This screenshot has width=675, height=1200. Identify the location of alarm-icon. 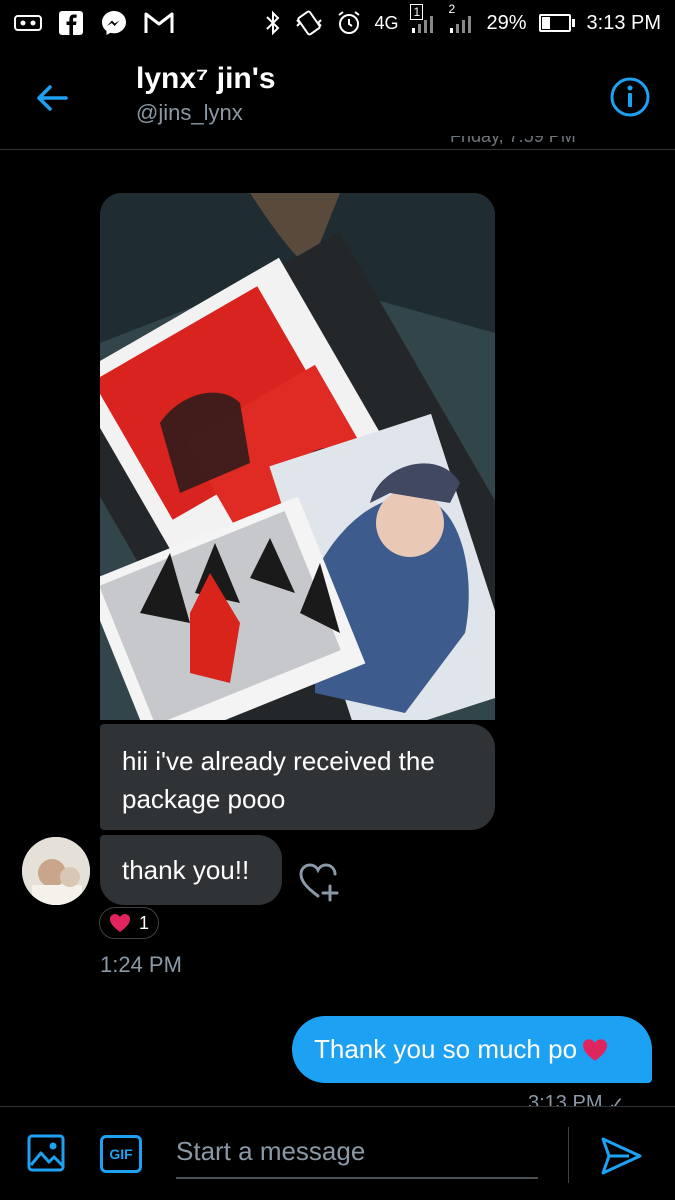
(349, 23).